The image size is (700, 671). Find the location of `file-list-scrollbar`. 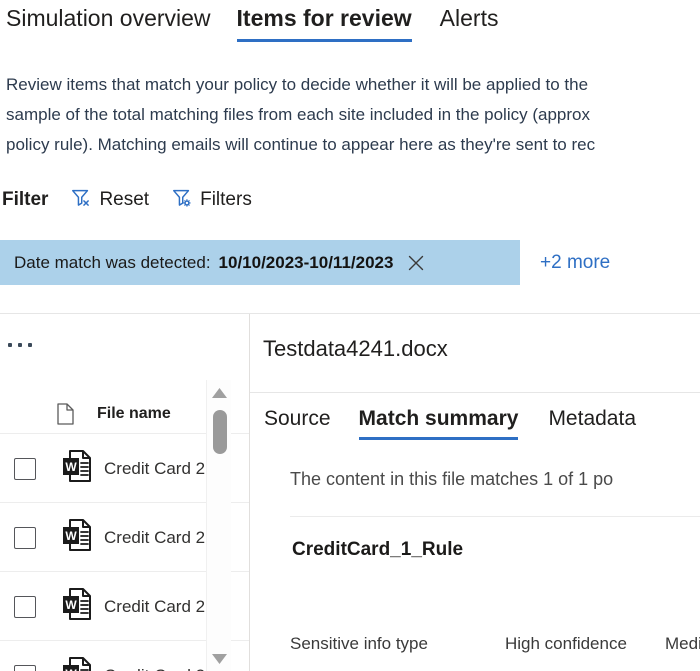

file-list-scrollbar is located at coordinates (218, 525).